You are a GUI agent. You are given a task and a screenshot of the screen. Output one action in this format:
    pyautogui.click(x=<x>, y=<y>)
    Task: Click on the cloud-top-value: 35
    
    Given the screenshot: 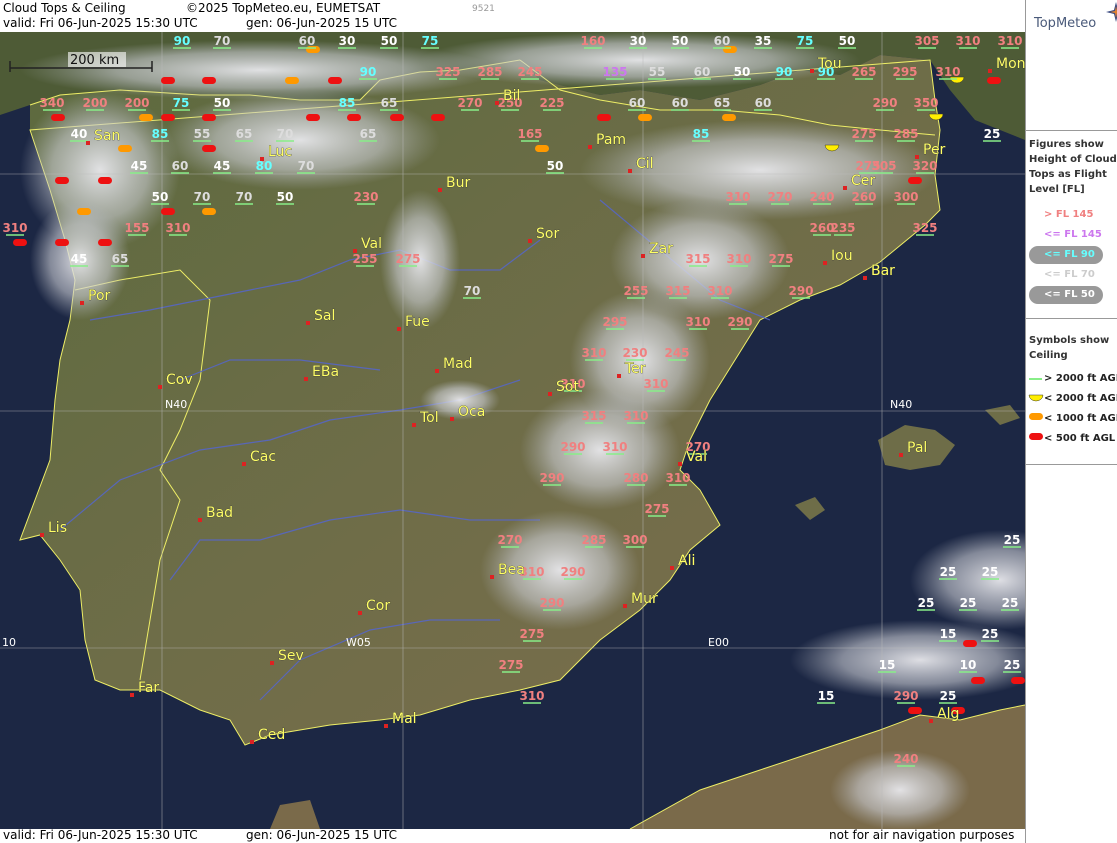 What is the action you would take?
    pyautogui.click(x=763, y=41)
    